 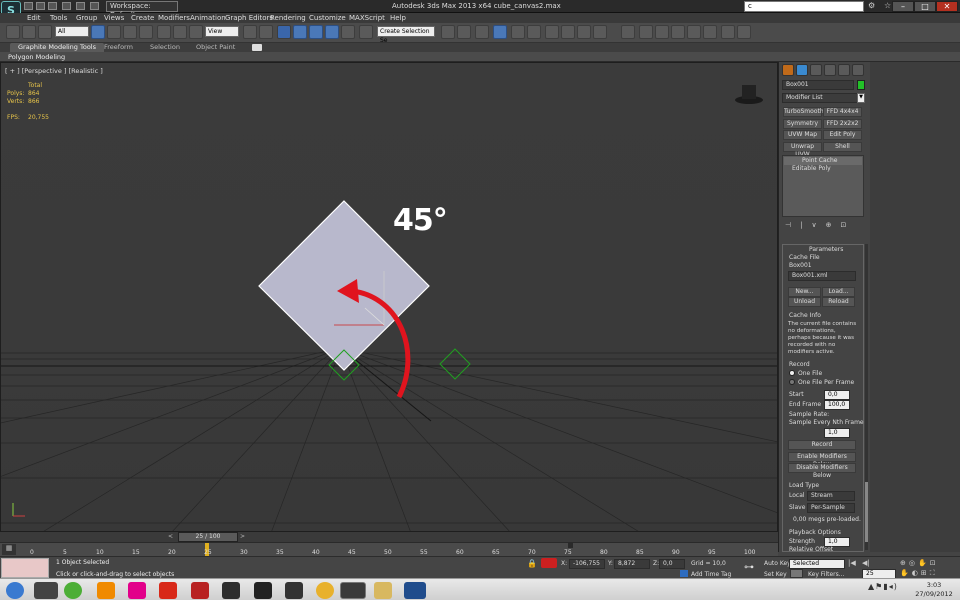 I want to click on chrome-icon, so click(x=325, y=590).